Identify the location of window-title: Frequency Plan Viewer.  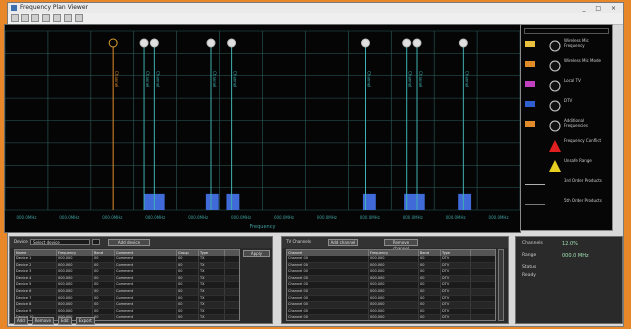
(54, 7).